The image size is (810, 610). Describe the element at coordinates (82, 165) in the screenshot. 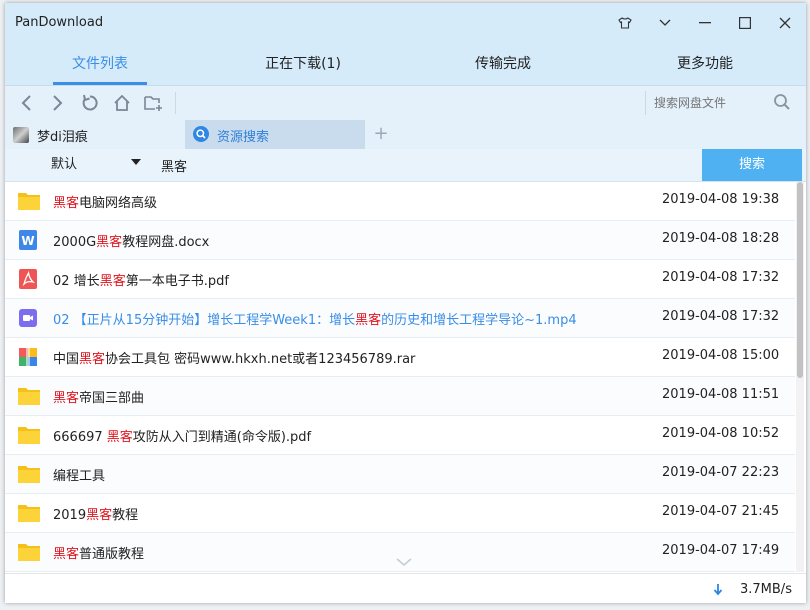

I see `sort-select` at that location.